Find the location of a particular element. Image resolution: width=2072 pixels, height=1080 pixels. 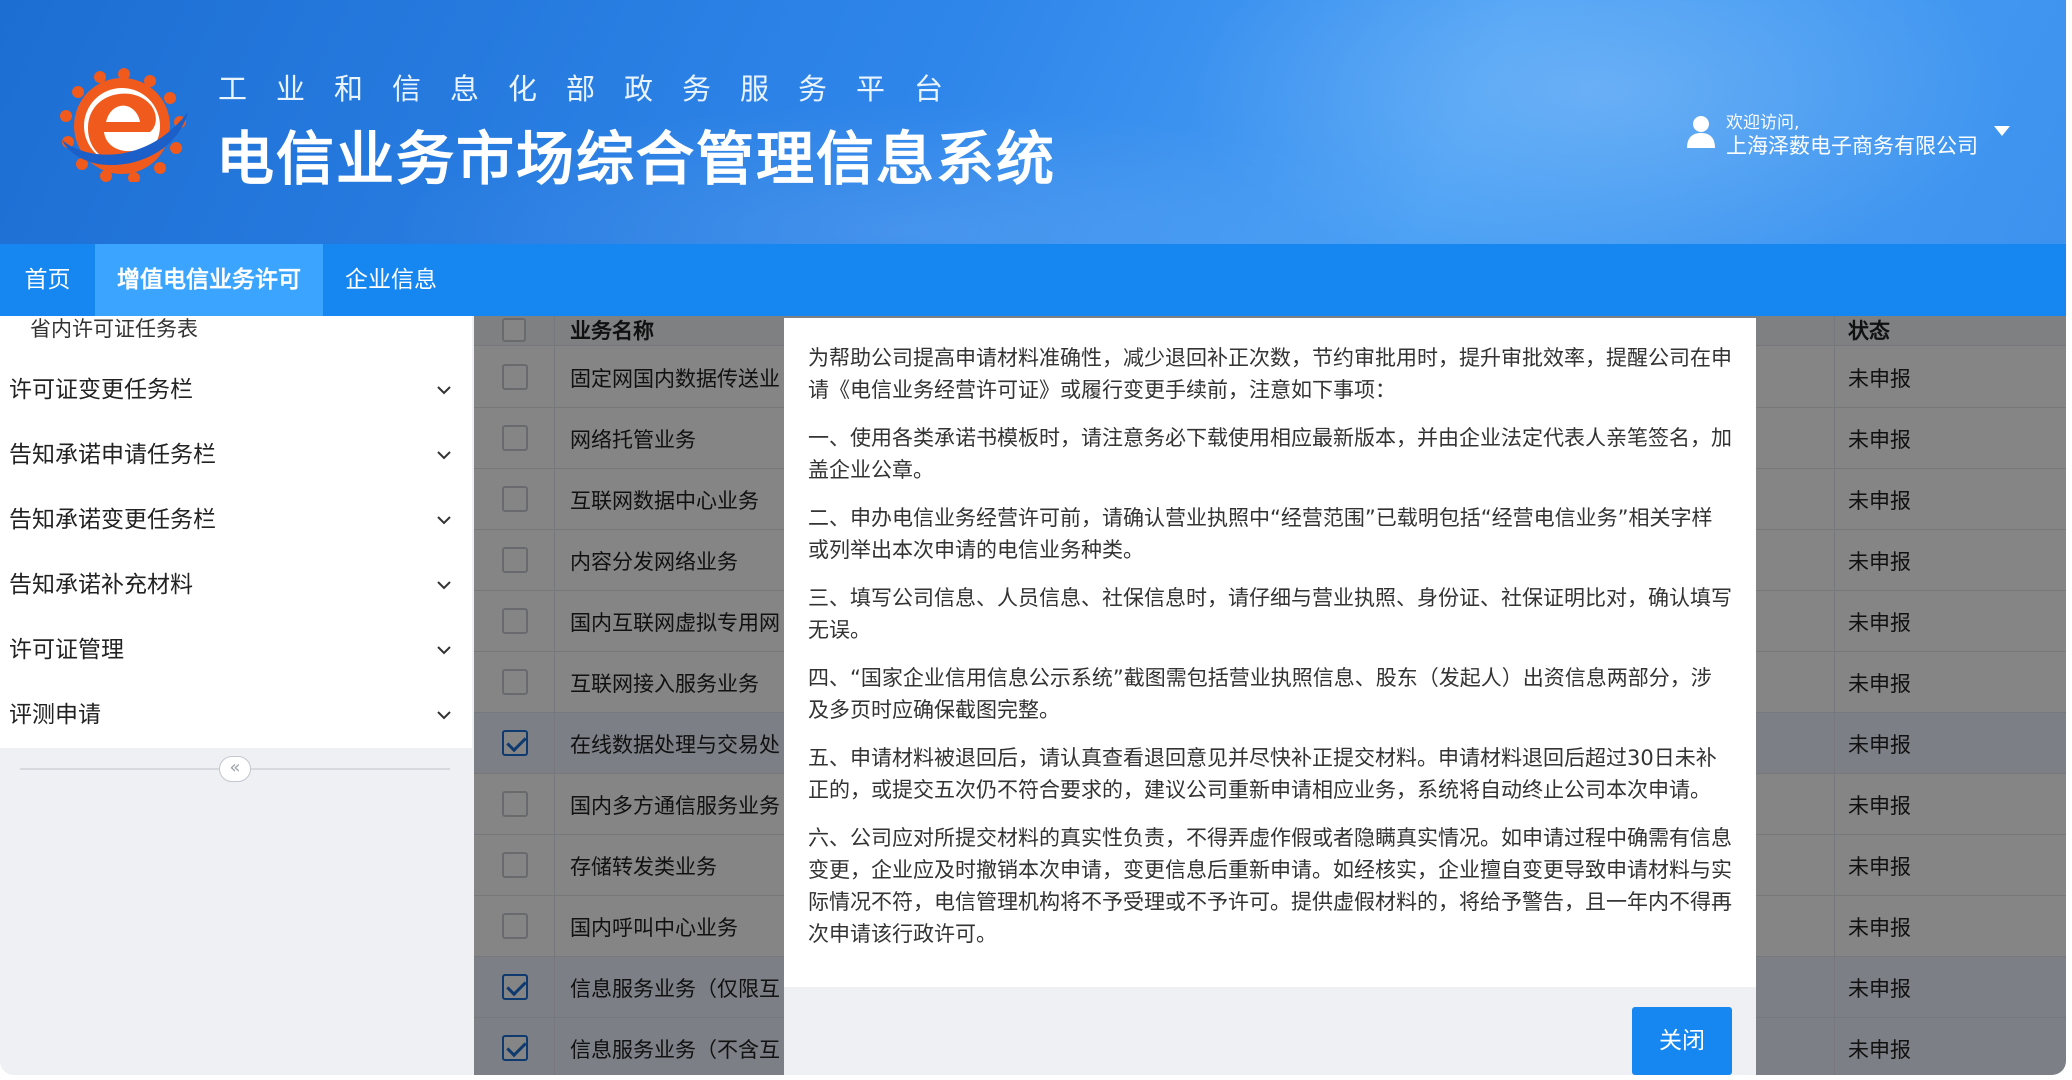

sidebar-item-label: 评测申请 is located at coordinates (55, 715).